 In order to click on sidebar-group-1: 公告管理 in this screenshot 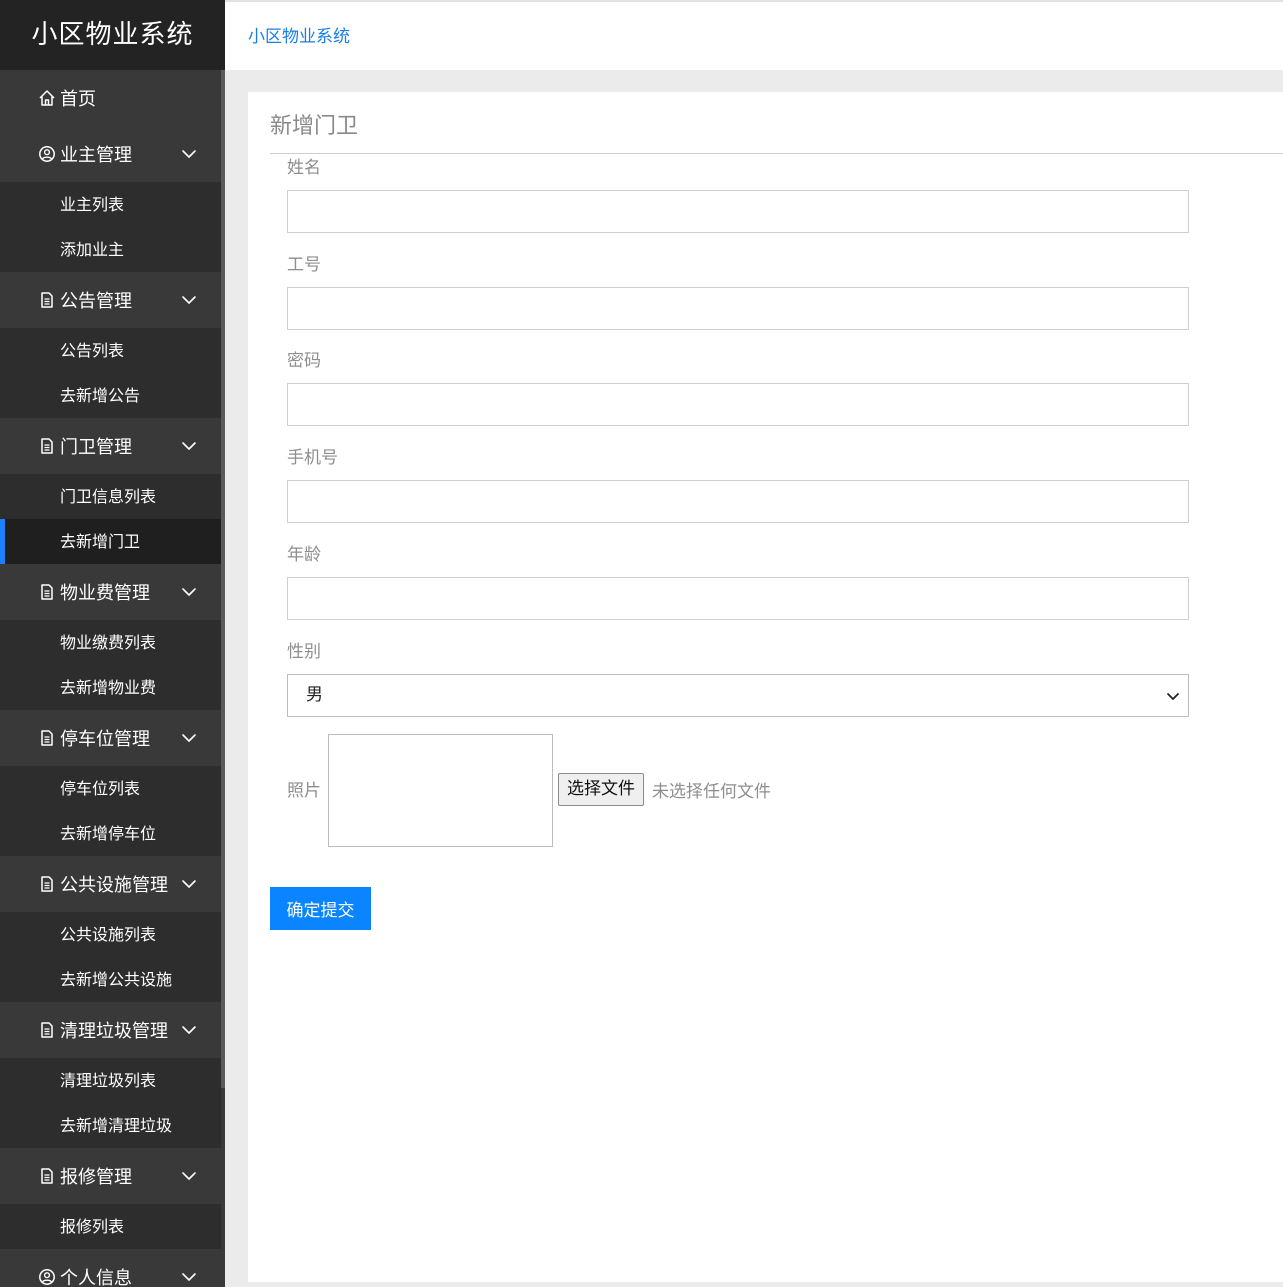, I will do `click(110, 300)`.